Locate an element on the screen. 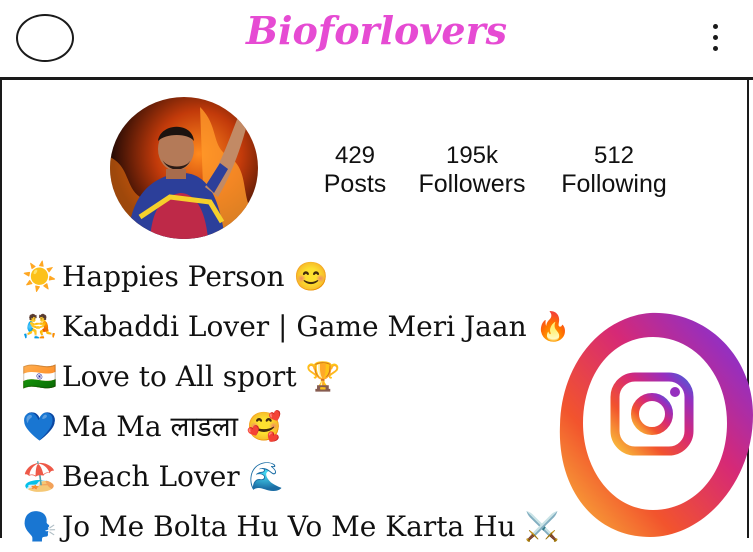  bio-text: Happies Person 😊 is located at coordinates (195, 276).